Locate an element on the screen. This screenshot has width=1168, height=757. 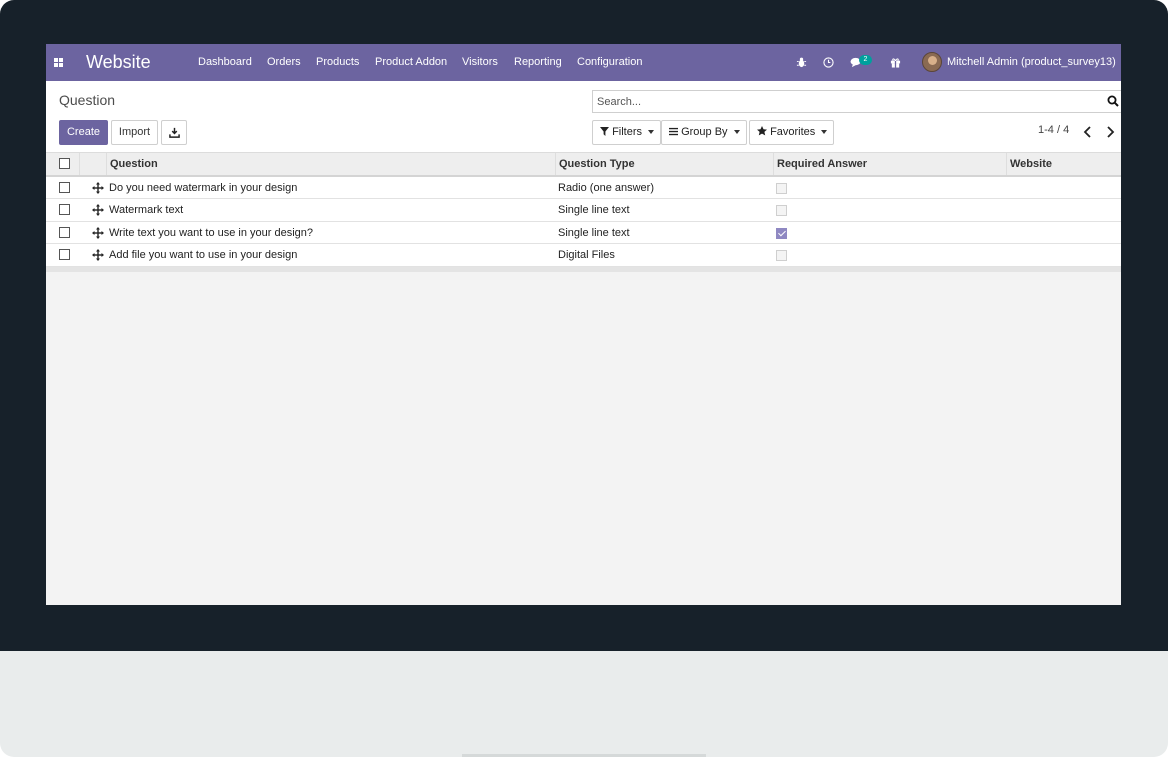
favorites-label: Favorites is located at coordinates (793, 132).